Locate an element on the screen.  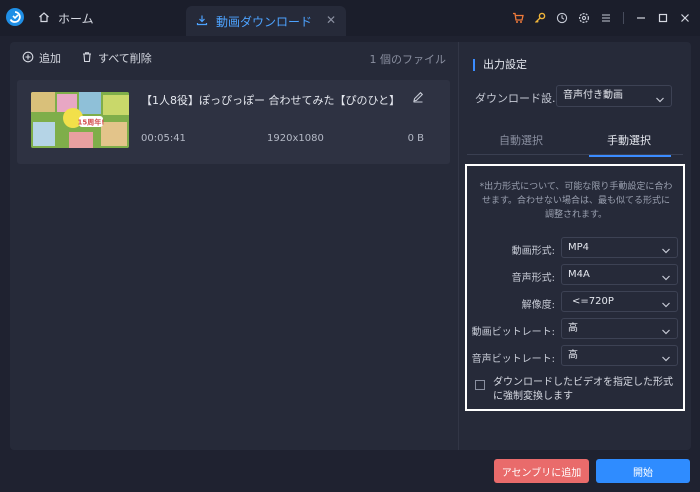
edit-icon is located at coordinates (418, 98).